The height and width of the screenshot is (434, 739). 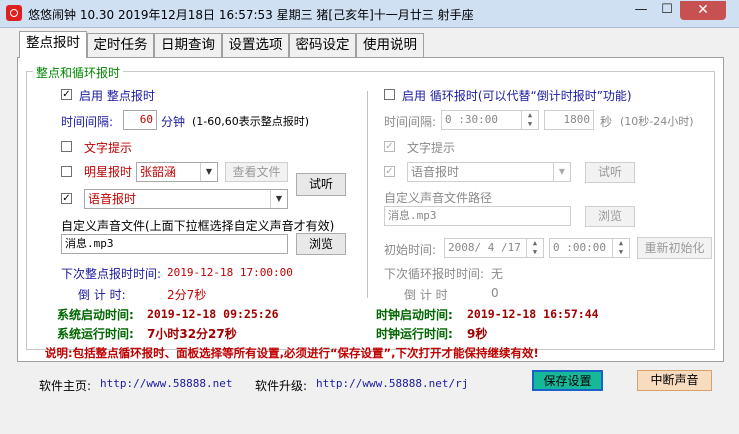 What do you see at coordinates (431, 148) in the screenshot?
I see `loop-text-prompt-label: 文字提示` at bounding box center [431, 148].